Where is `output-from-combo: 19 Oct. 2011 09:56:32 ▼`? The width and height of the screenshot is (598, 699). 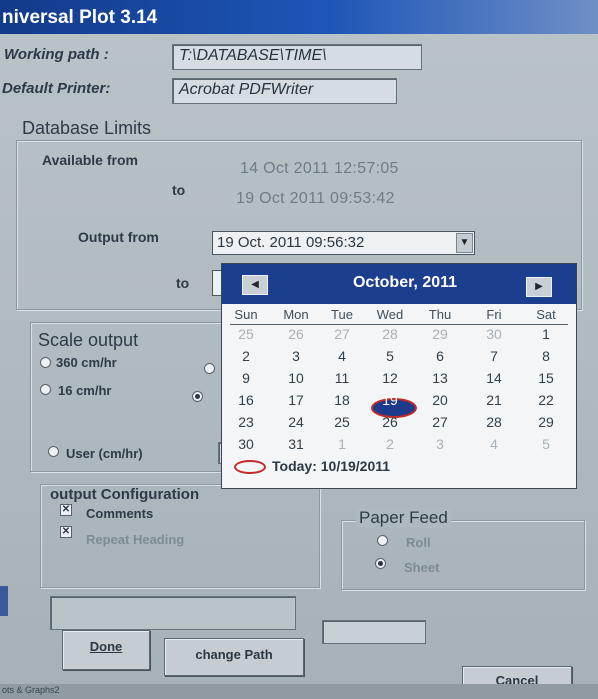 output-from-combo: 19 Oct. 2011 09:56:32 ▼ is located at coordinates (343, 243).